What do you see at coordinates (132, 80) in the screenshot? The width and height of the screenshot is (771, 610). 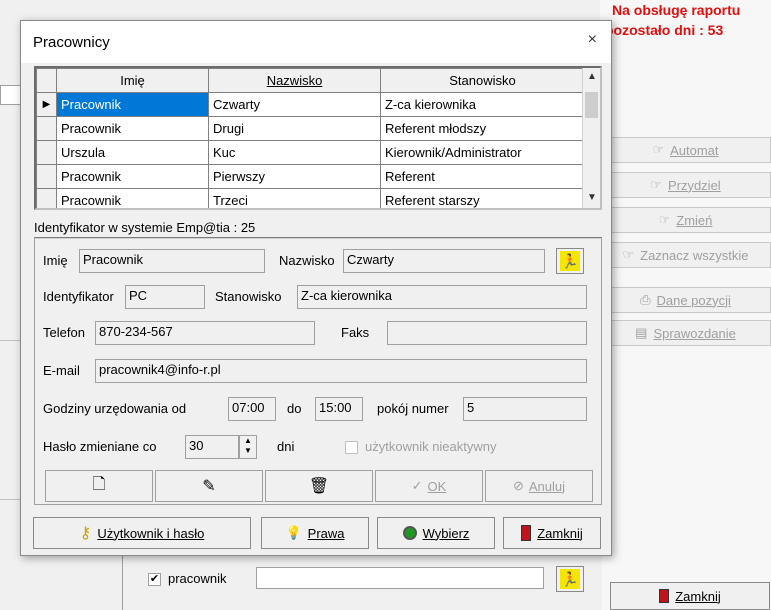 I see `column-header-imie: Imię` at bounding box center [132, 80].